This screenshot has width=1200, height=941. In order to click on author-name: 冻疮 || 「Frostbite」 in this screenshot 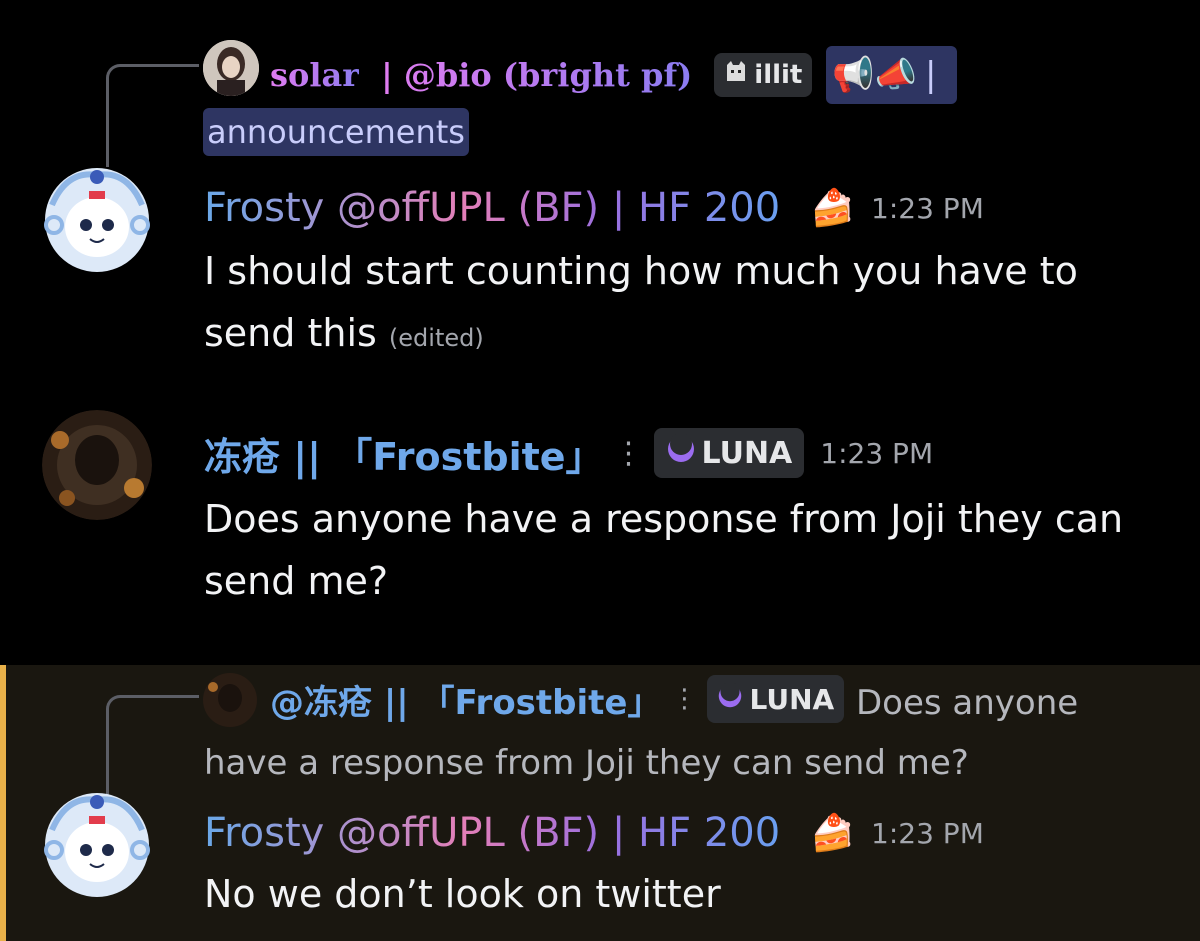, I will do `click(404, 453)`.